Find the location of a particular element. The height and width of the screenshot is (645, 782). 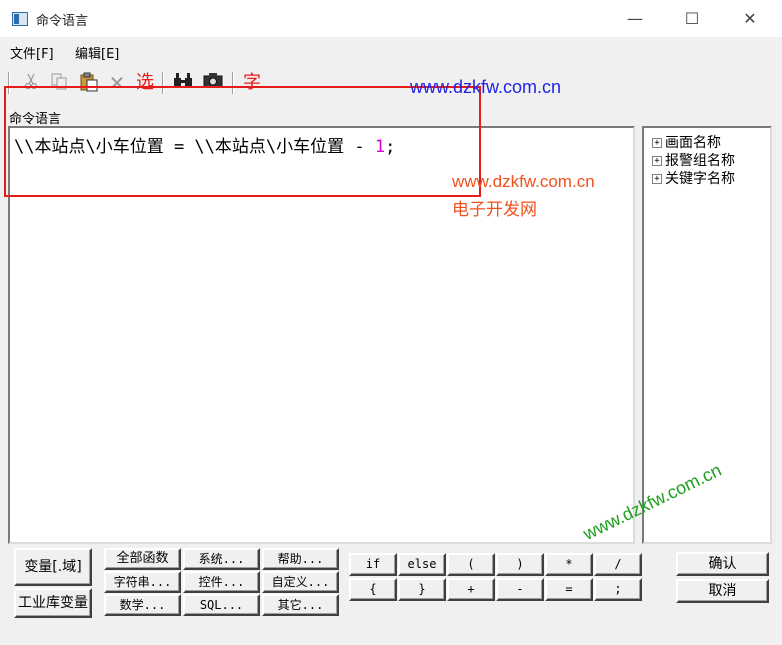

menu-edit: 编辑[E] is located at coordinates (97, 52).